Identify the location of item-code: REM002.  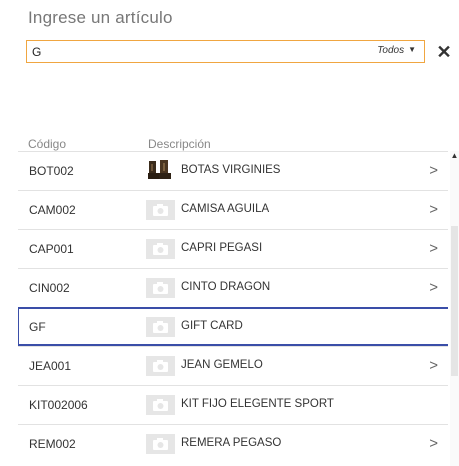
(52, 444).